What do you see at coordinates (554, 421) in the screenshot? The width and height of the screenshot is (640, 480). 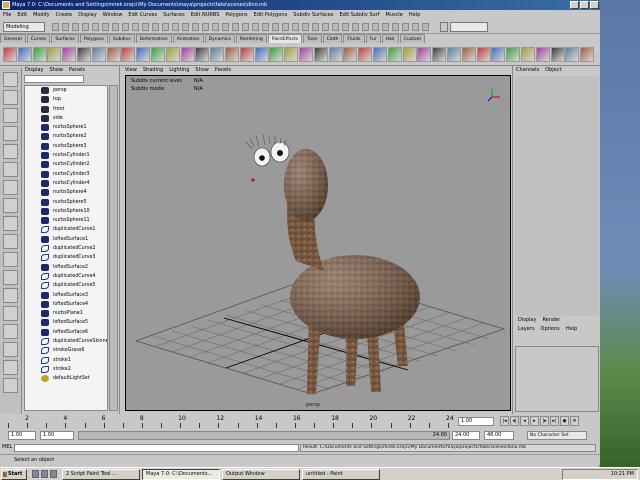 I see `go-to-end-button: ▸|` at bounding box center [554, 421].